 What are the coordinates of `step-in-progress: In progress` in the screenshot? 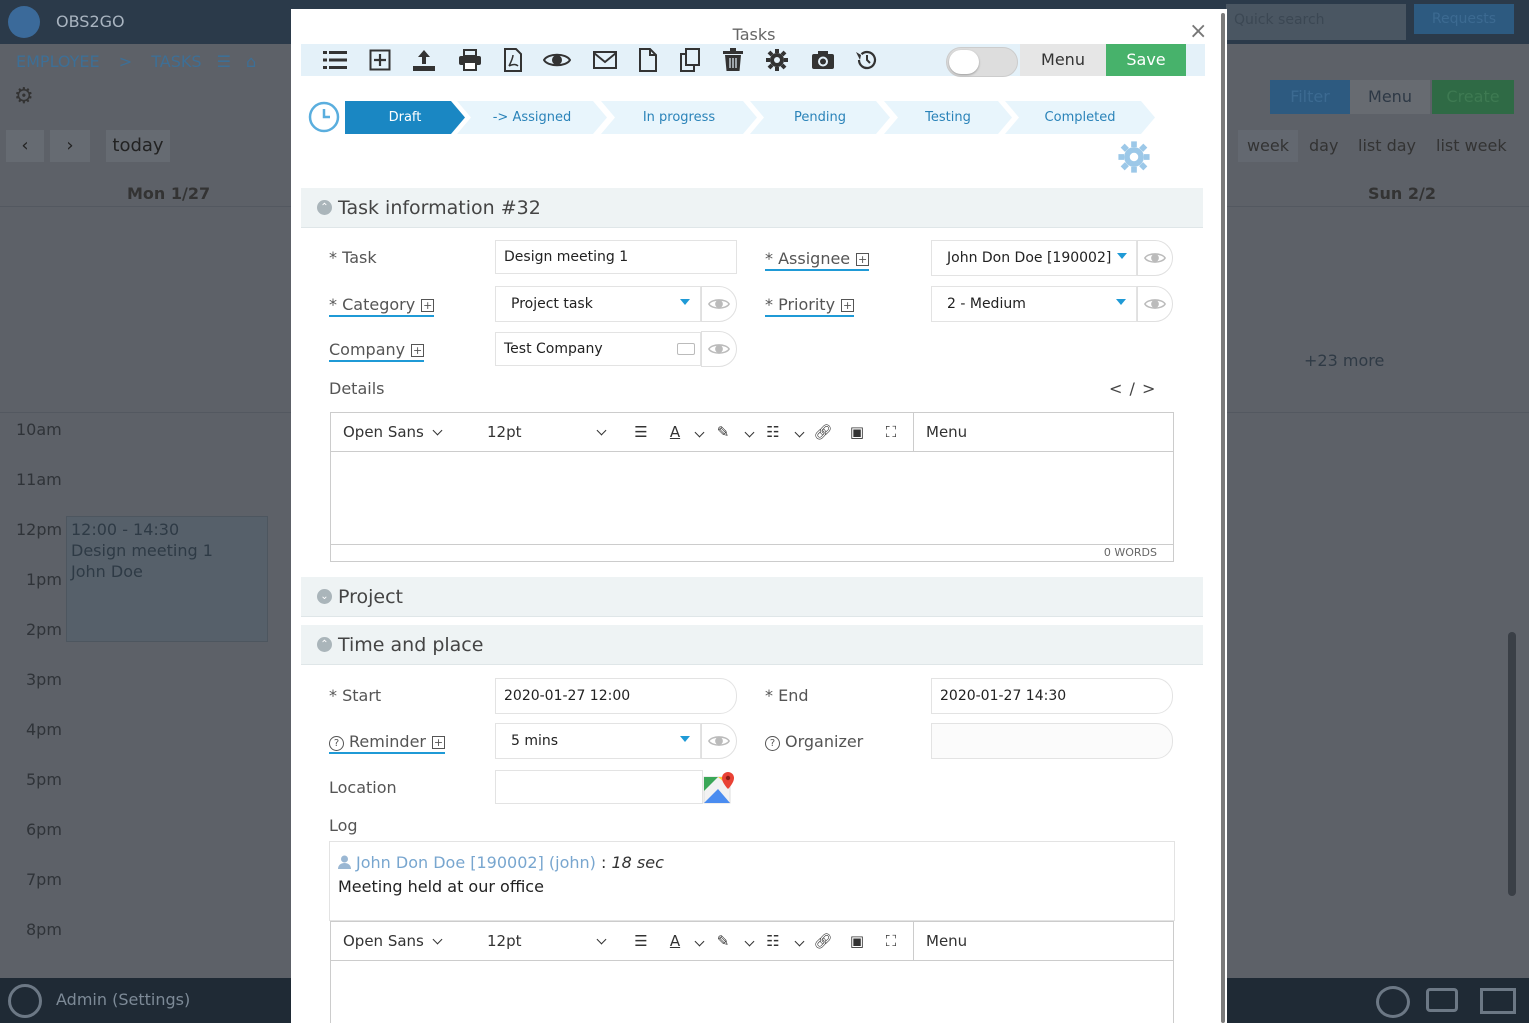 It's located at (679, 117).